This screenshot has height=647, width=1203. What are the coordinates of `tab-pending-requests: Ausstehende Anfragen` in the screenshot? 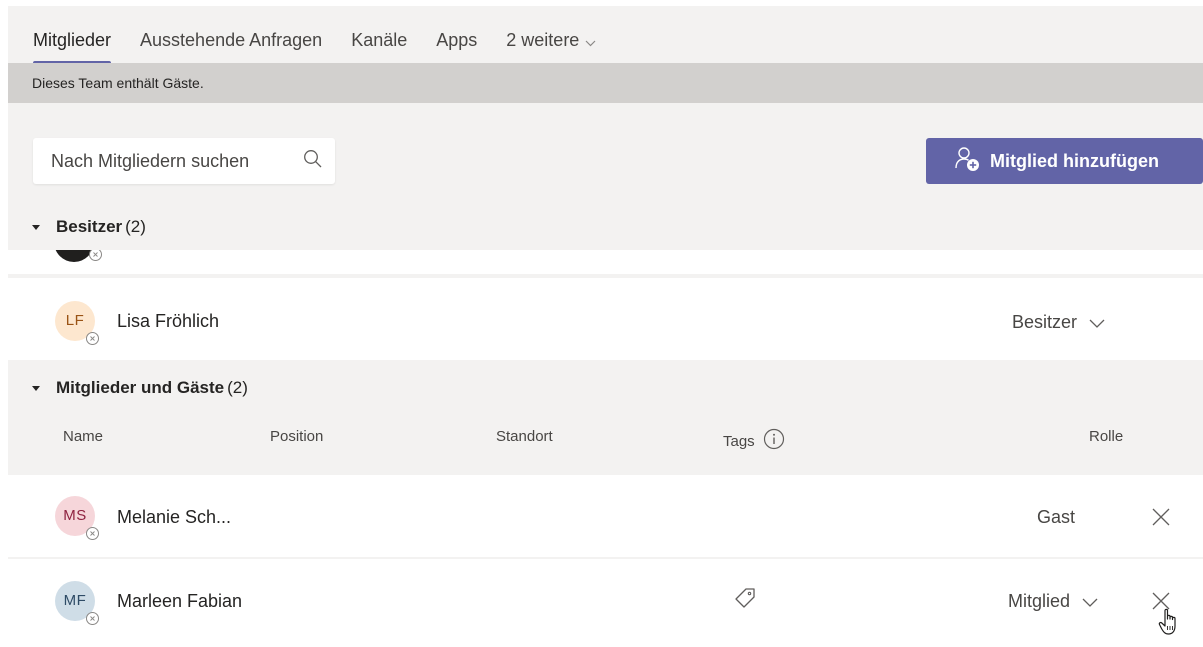 It's located at (231, 47).